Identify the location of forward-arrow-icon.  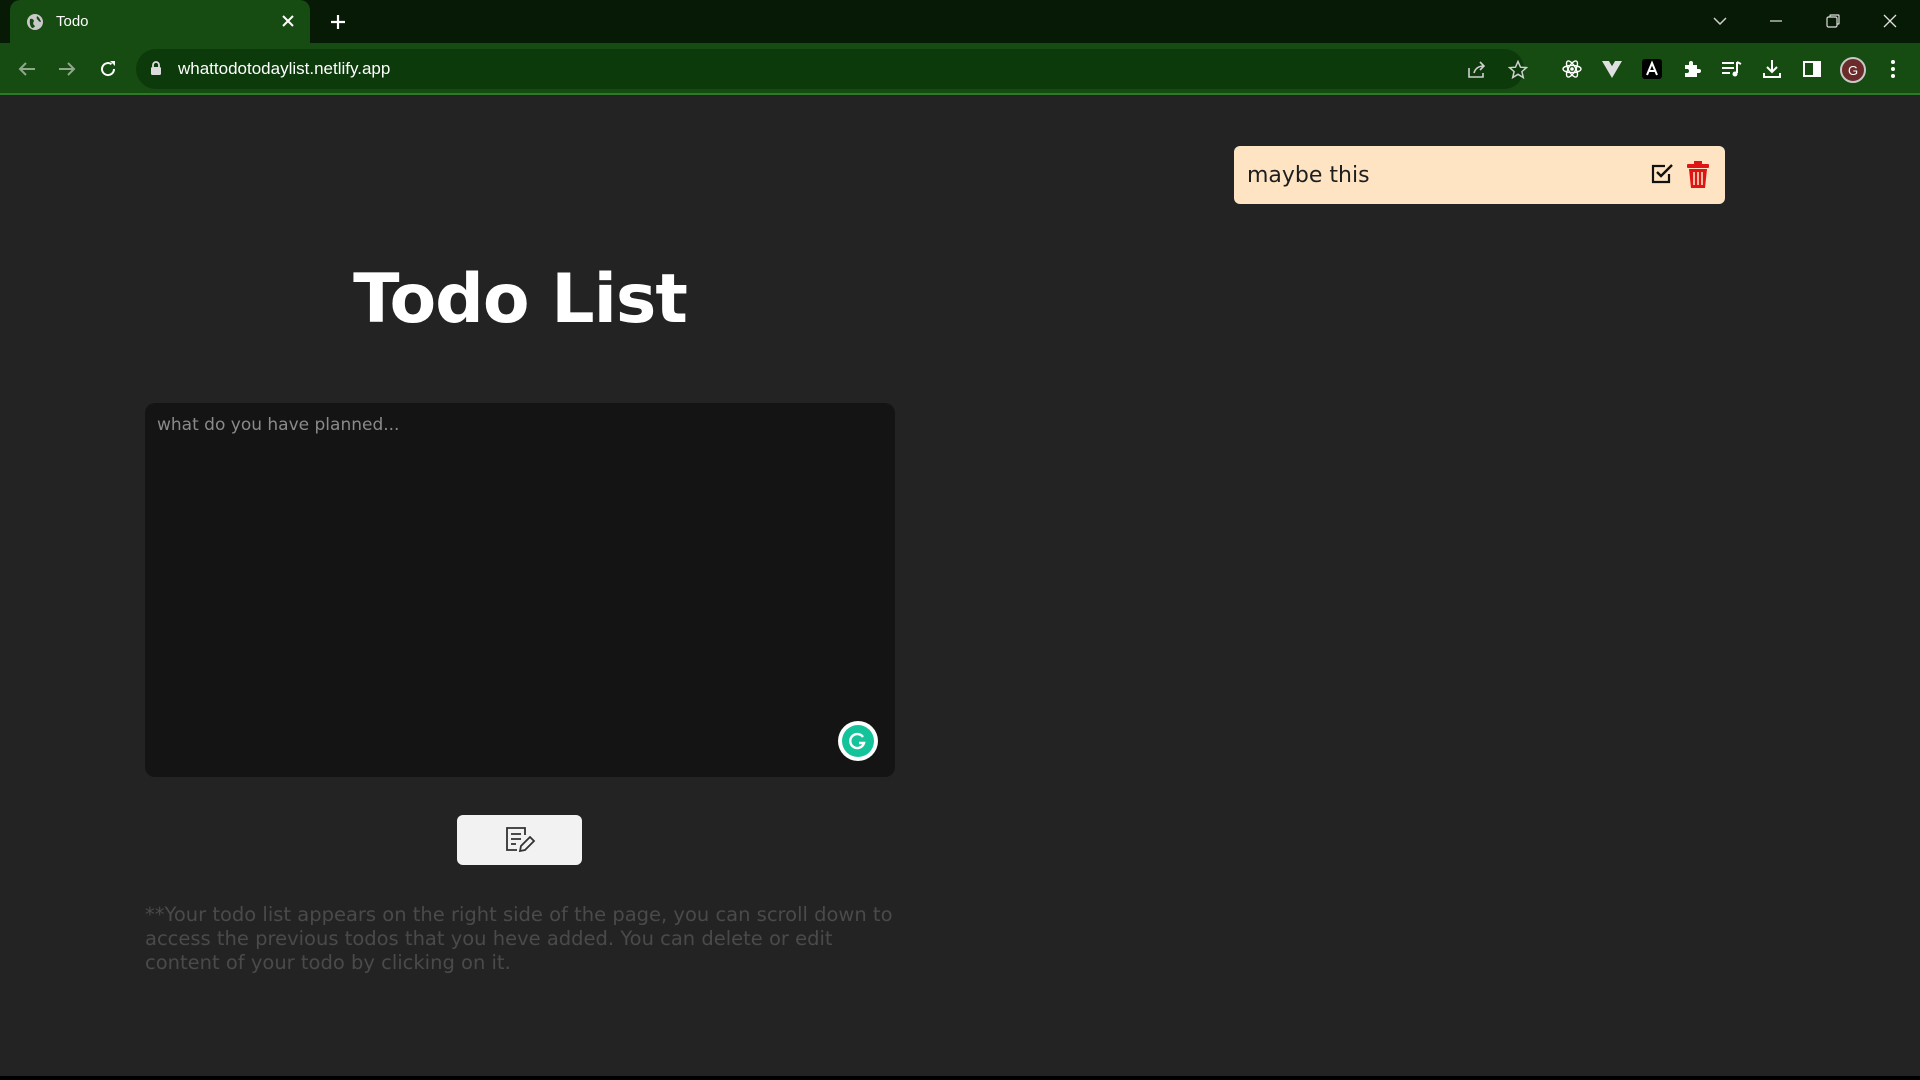
(67, 69).